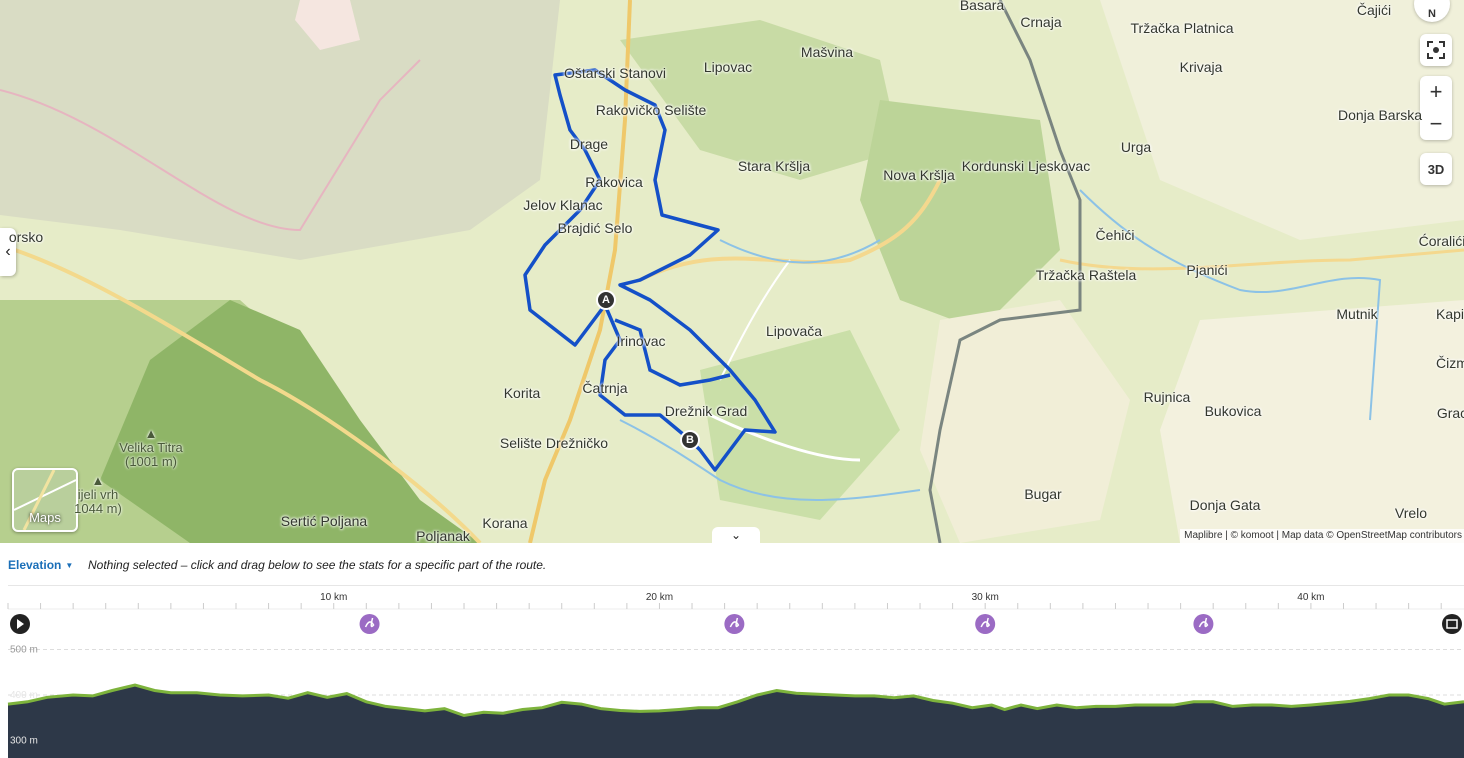  I want to click on place-label: Nova Kršlja, so click(919, 175).